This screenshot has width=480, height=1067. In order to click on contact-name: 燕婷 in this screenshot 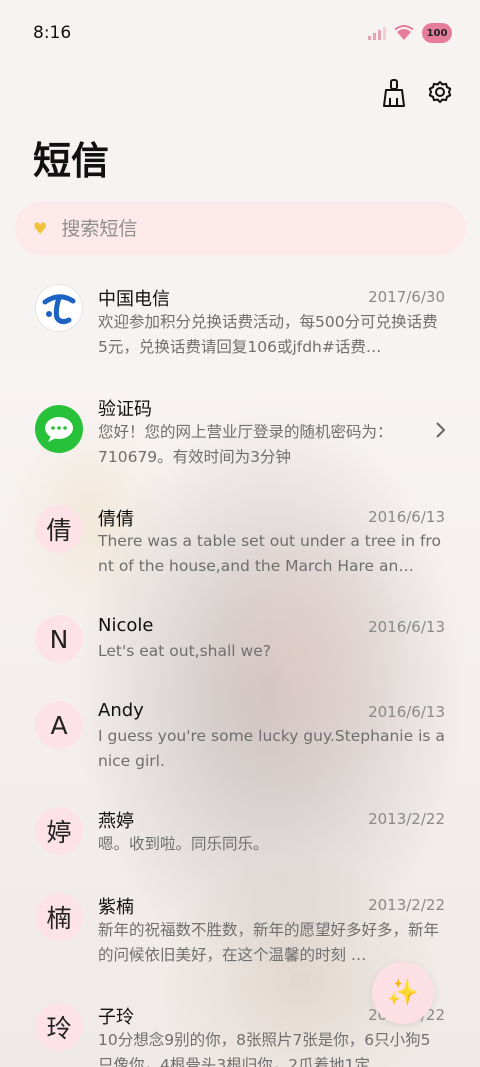, I will do `click(116, 821)`.